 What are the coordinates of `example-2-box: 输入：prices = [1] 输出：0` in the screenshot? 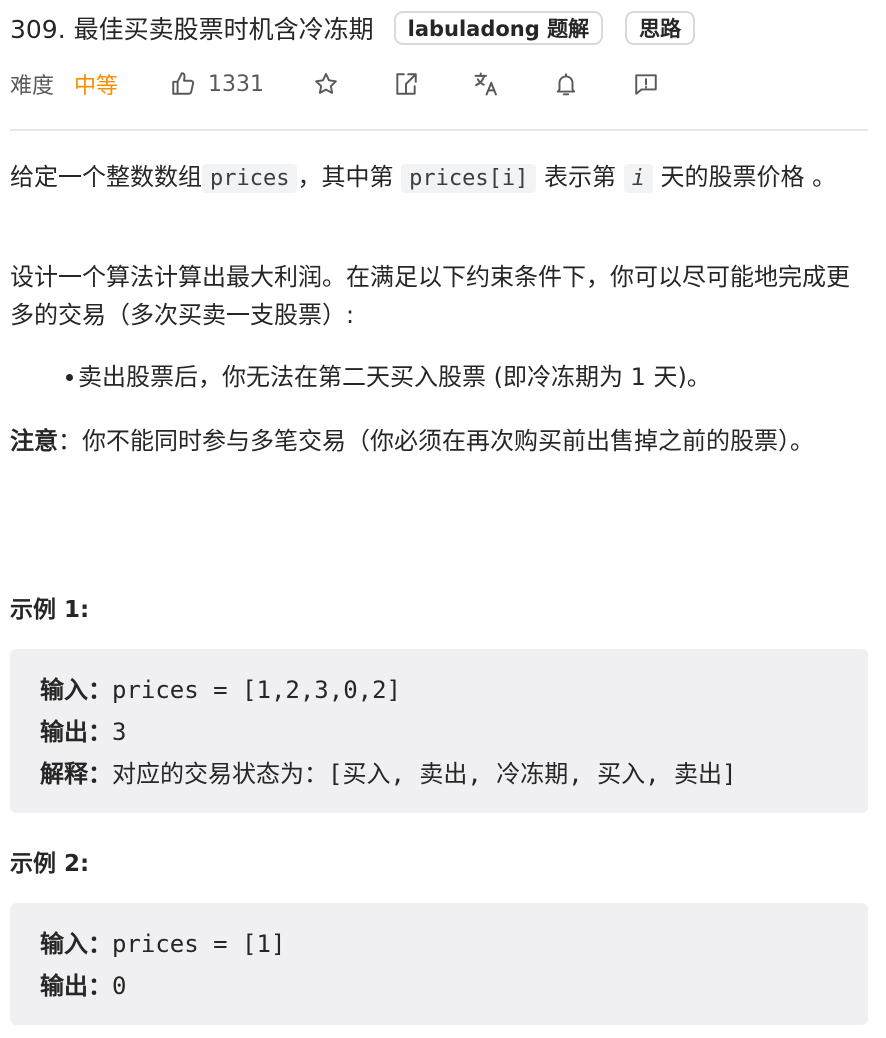 It's located at (439, 964).